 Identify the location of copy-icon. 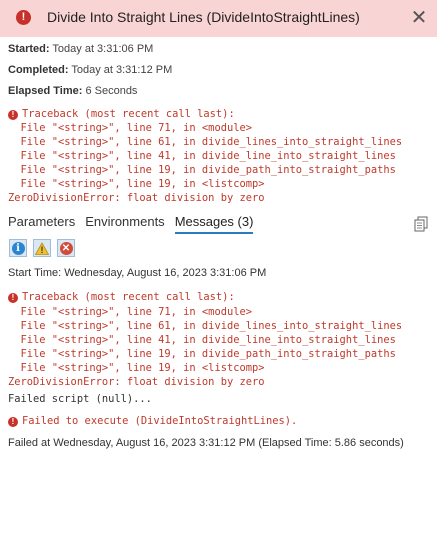
(421, 224).